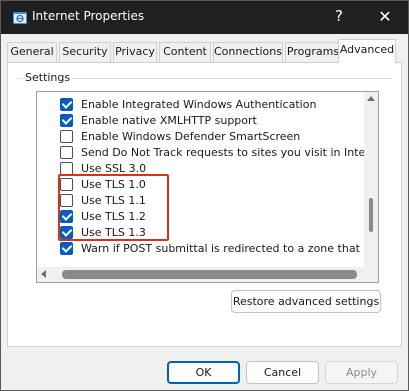 The image size is (409, 391). I want to click on help-button: ?, so click(339, 17).